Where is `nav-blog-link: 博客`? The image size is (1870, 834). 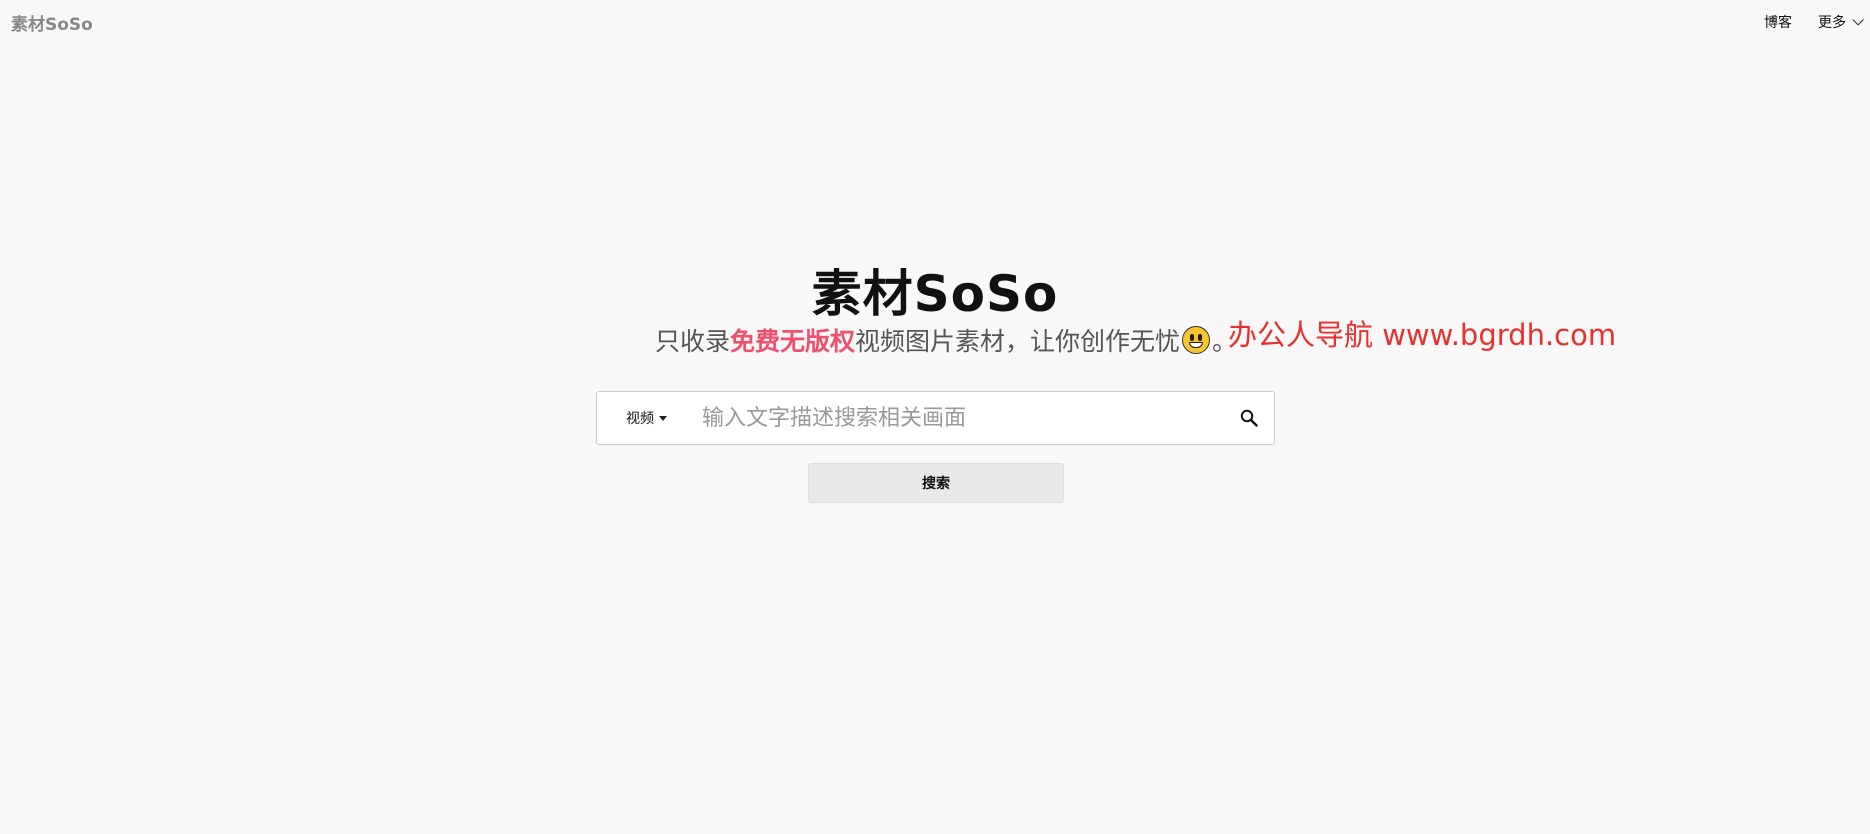
nav-blog-link: 博客 is located at coordinates (1778, 22).